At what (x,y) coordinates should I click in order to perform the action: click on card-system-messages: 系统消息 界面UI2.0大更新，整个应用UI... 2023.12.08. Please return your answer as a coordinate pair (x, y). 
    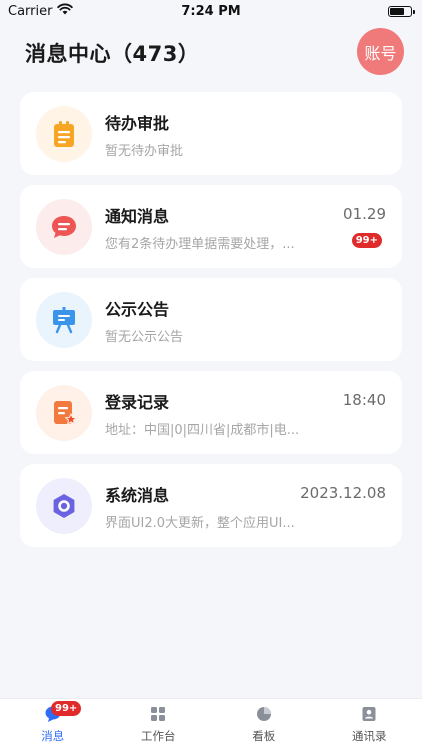
    Looking at the image, I should click on (211, 505).